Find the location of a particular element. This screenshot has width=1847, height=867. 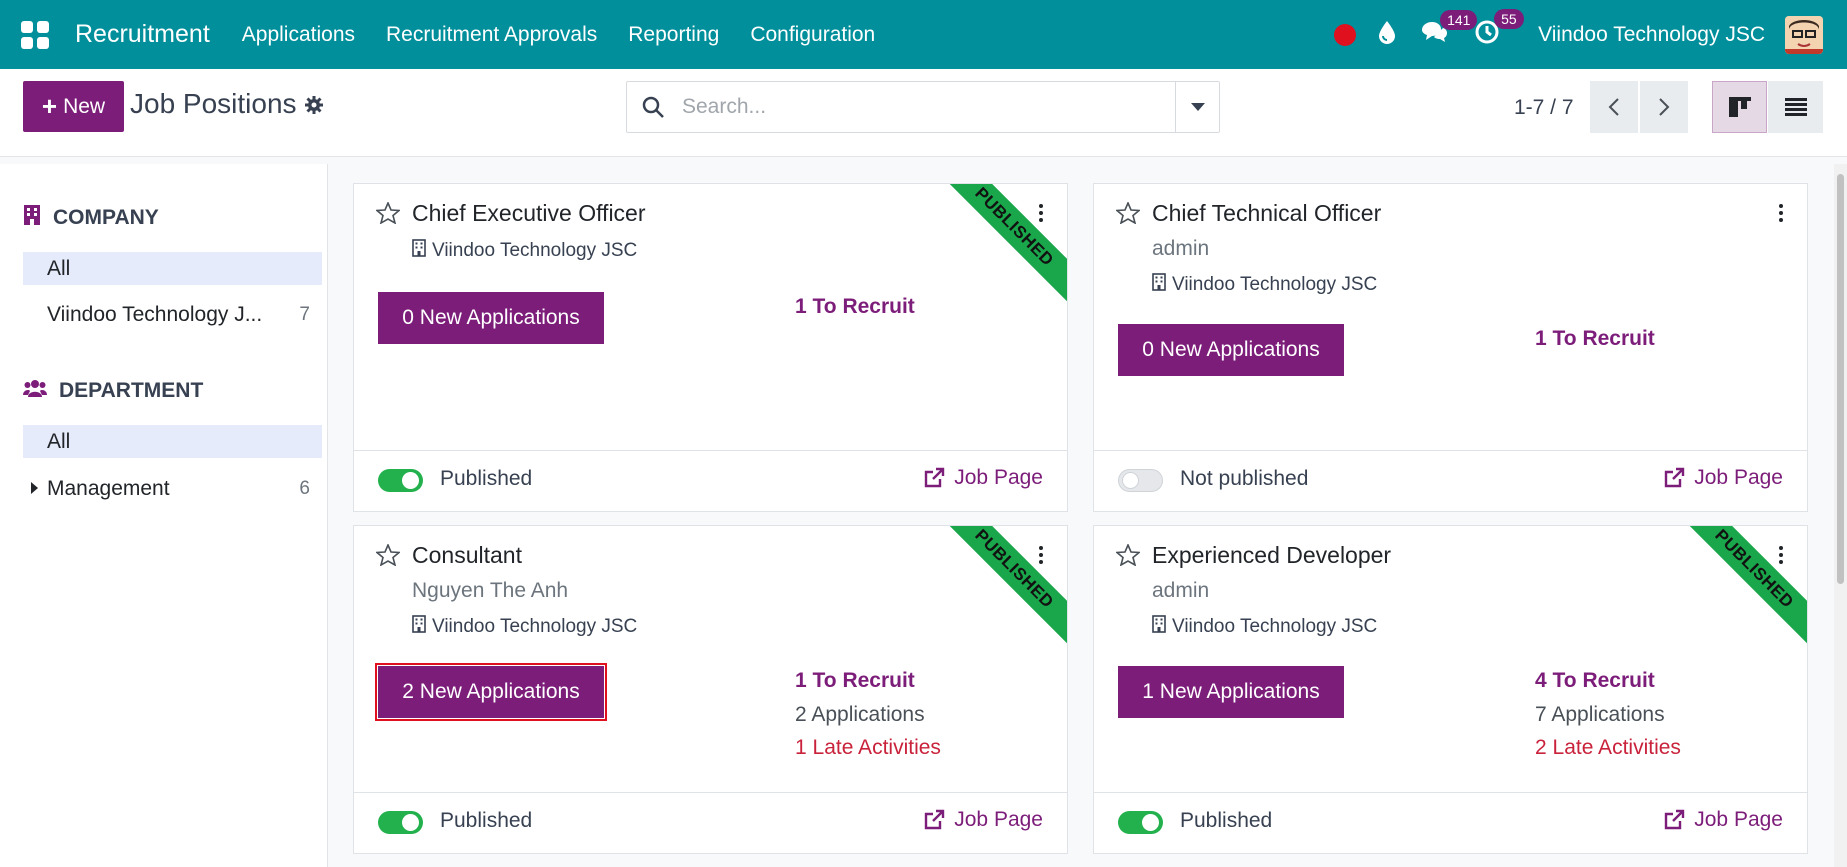

pager-previous-button is located at coordinates (1614, 107).